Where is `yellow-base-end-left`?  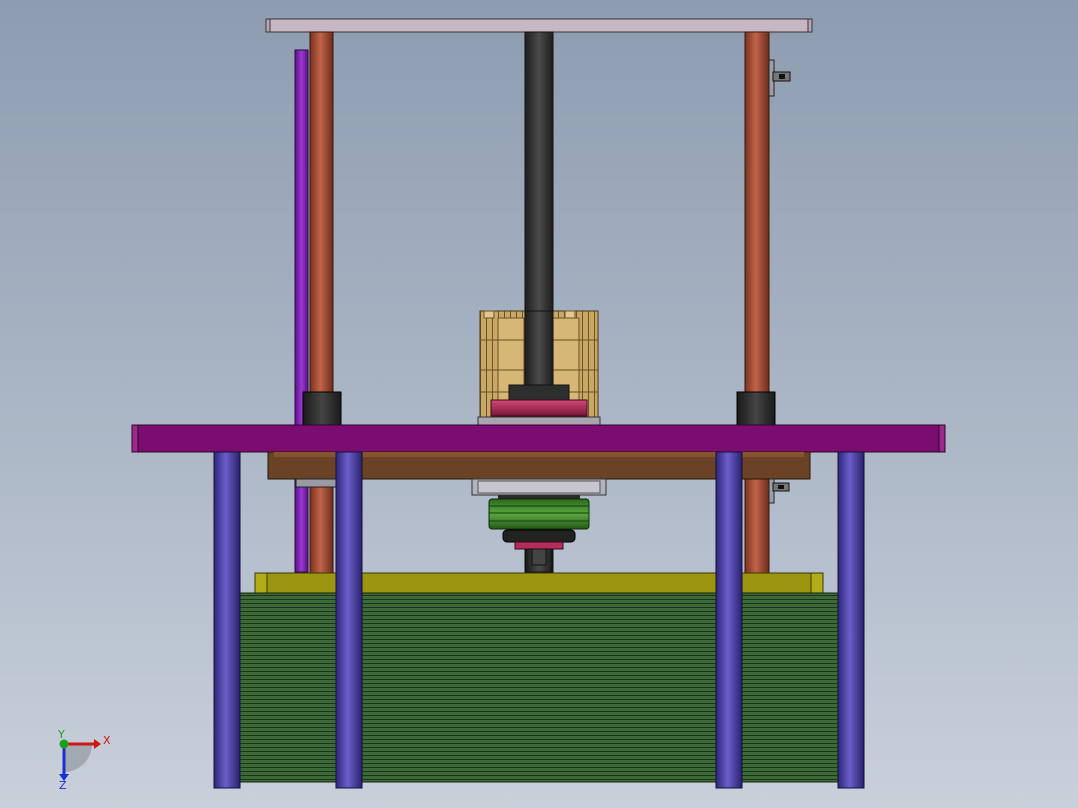 yellow-base-end-left is located at coordinates (261, 583).